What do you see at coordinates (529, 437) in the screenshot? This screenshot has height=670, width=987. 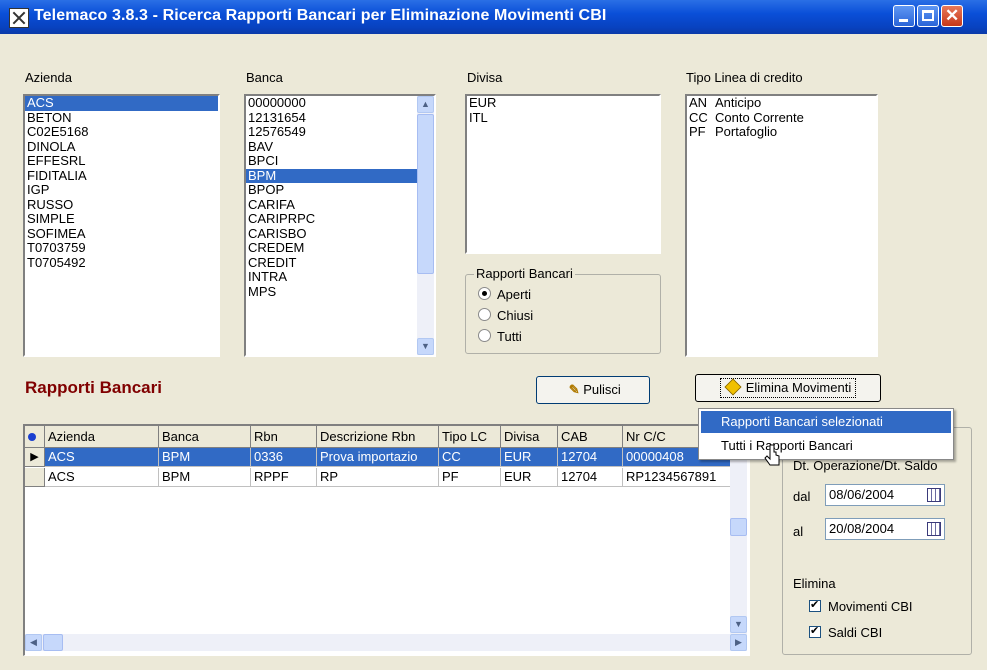 I see `column-header: Divisa` at bounding box center [529, 437].